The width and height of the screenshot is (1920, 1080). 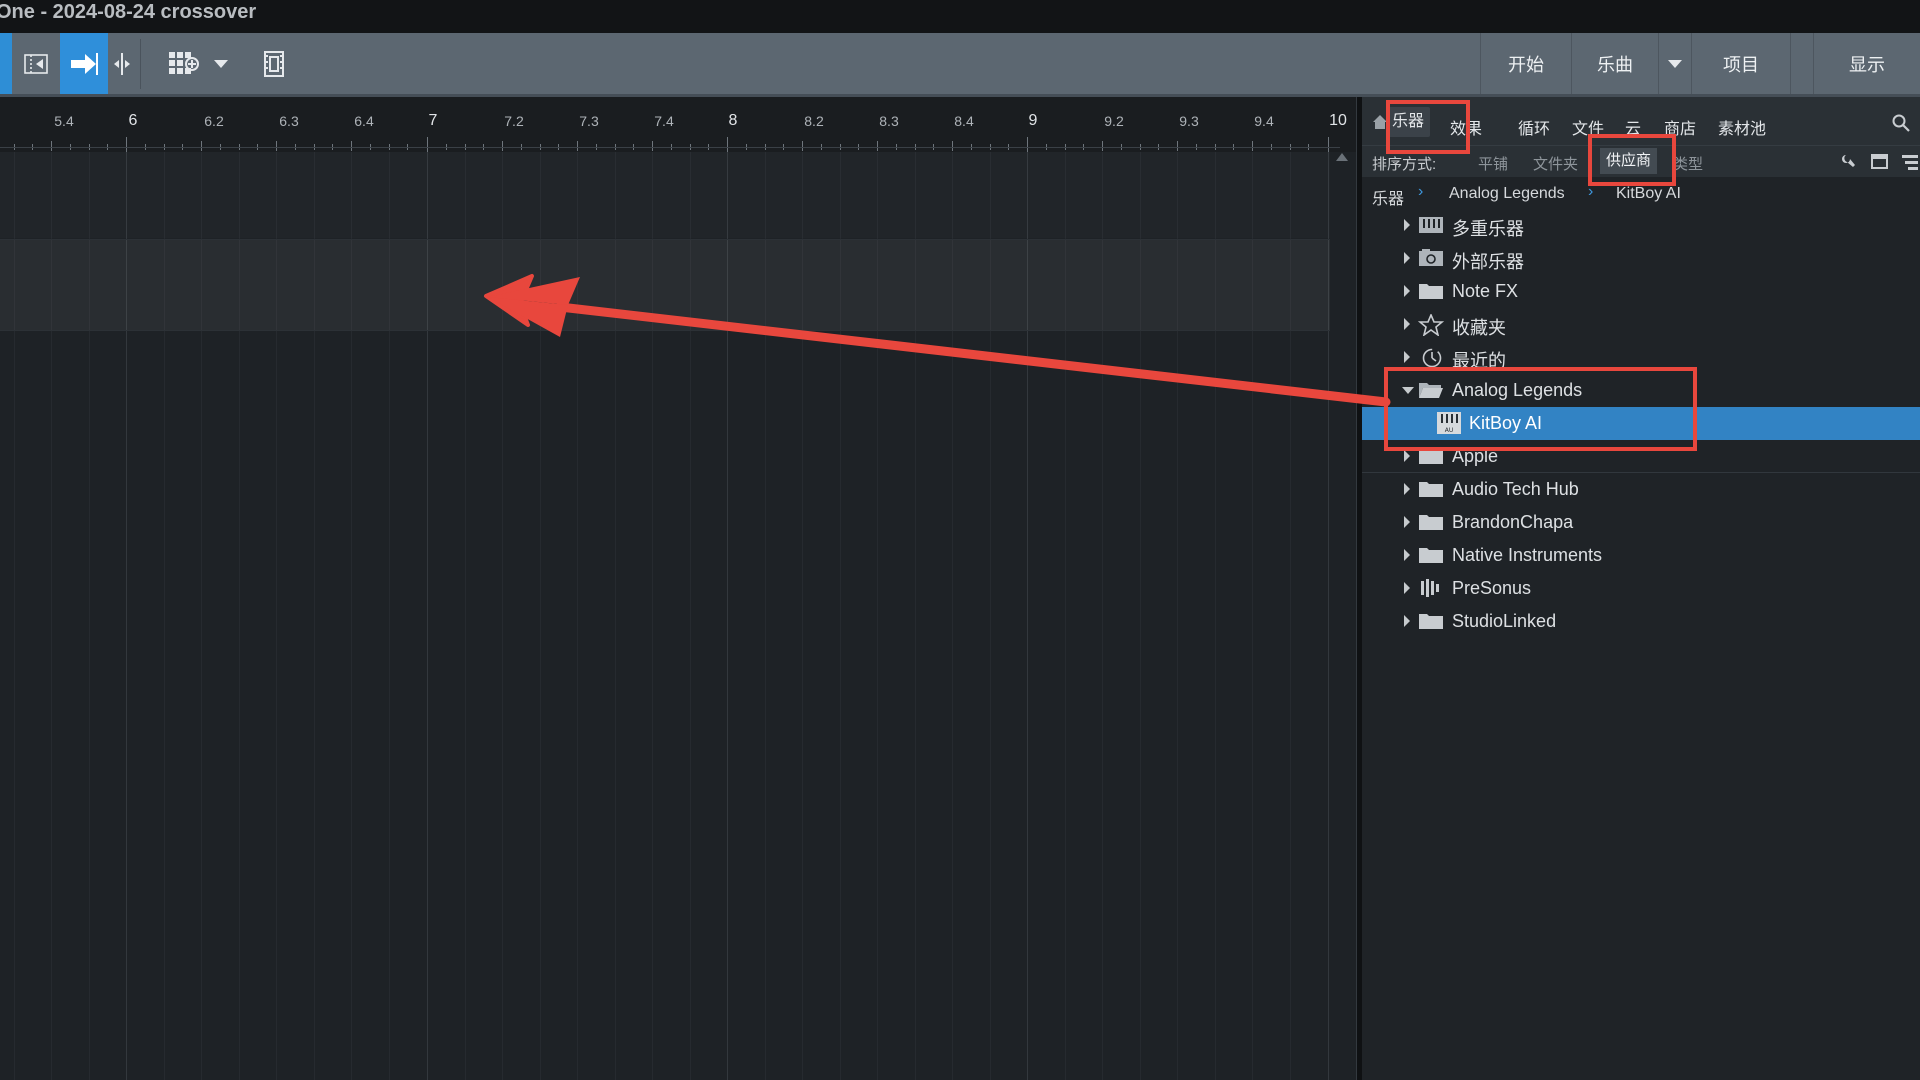 What do you see at coordinates (1641, 258) in the screenshot?
I see `tree-item: 外部乐器` at bounding box center [1641, 258].